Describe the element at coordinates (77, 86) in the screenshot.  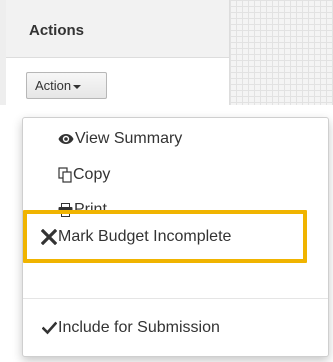
I see `caret-down-icon` at that location.